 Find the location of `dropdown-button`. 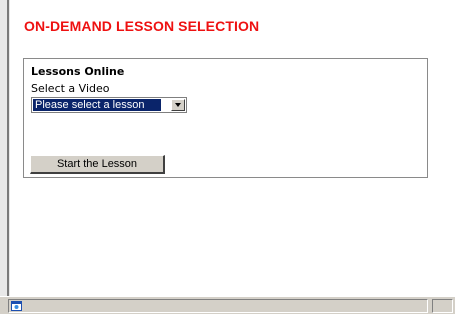

dropdown-button is located at coordinates (178, 105).